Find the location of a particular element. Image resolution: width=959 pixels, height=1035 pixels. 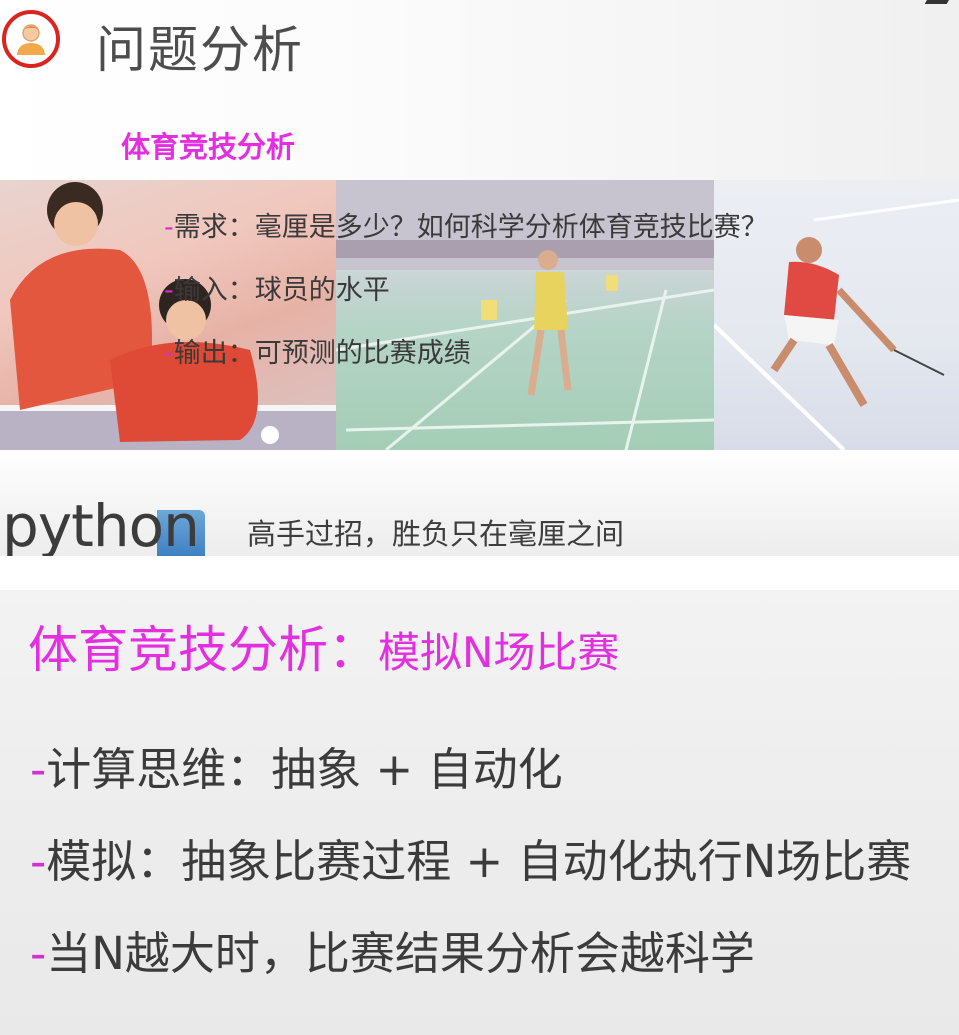

slide-separator is located at coordinates (479, 573).